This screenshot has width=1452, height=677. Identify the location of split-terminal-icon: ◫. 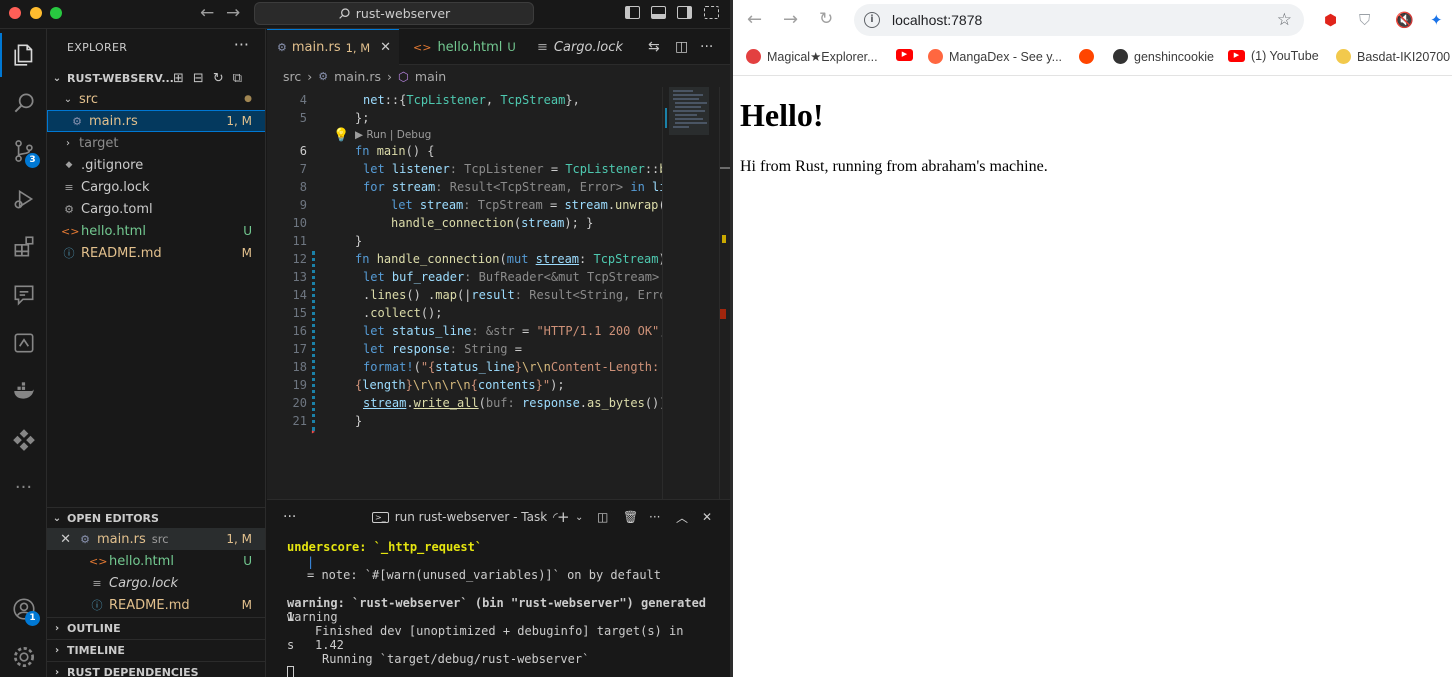
(602, 517).